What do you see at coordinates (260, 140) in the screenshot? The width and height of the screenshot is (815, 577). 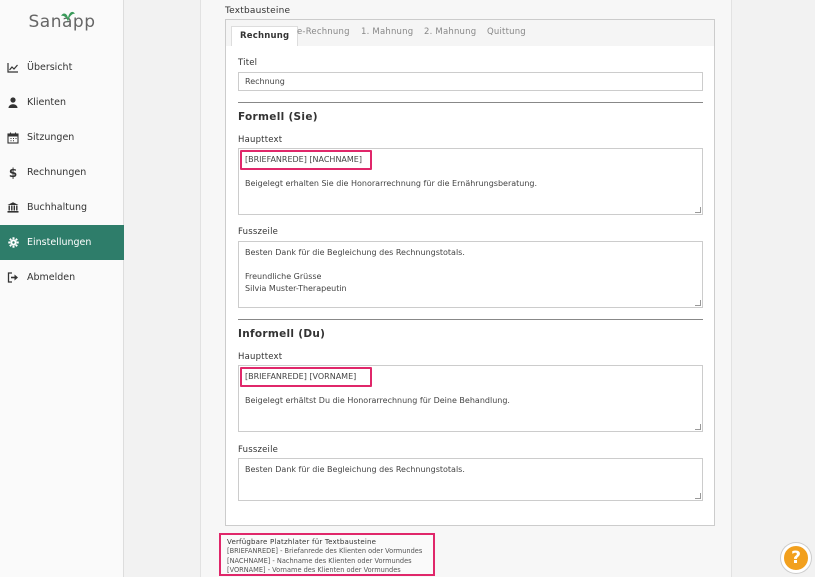 I see `formell-haupttext-label: Haupttext` at bounding box center [260, 140].